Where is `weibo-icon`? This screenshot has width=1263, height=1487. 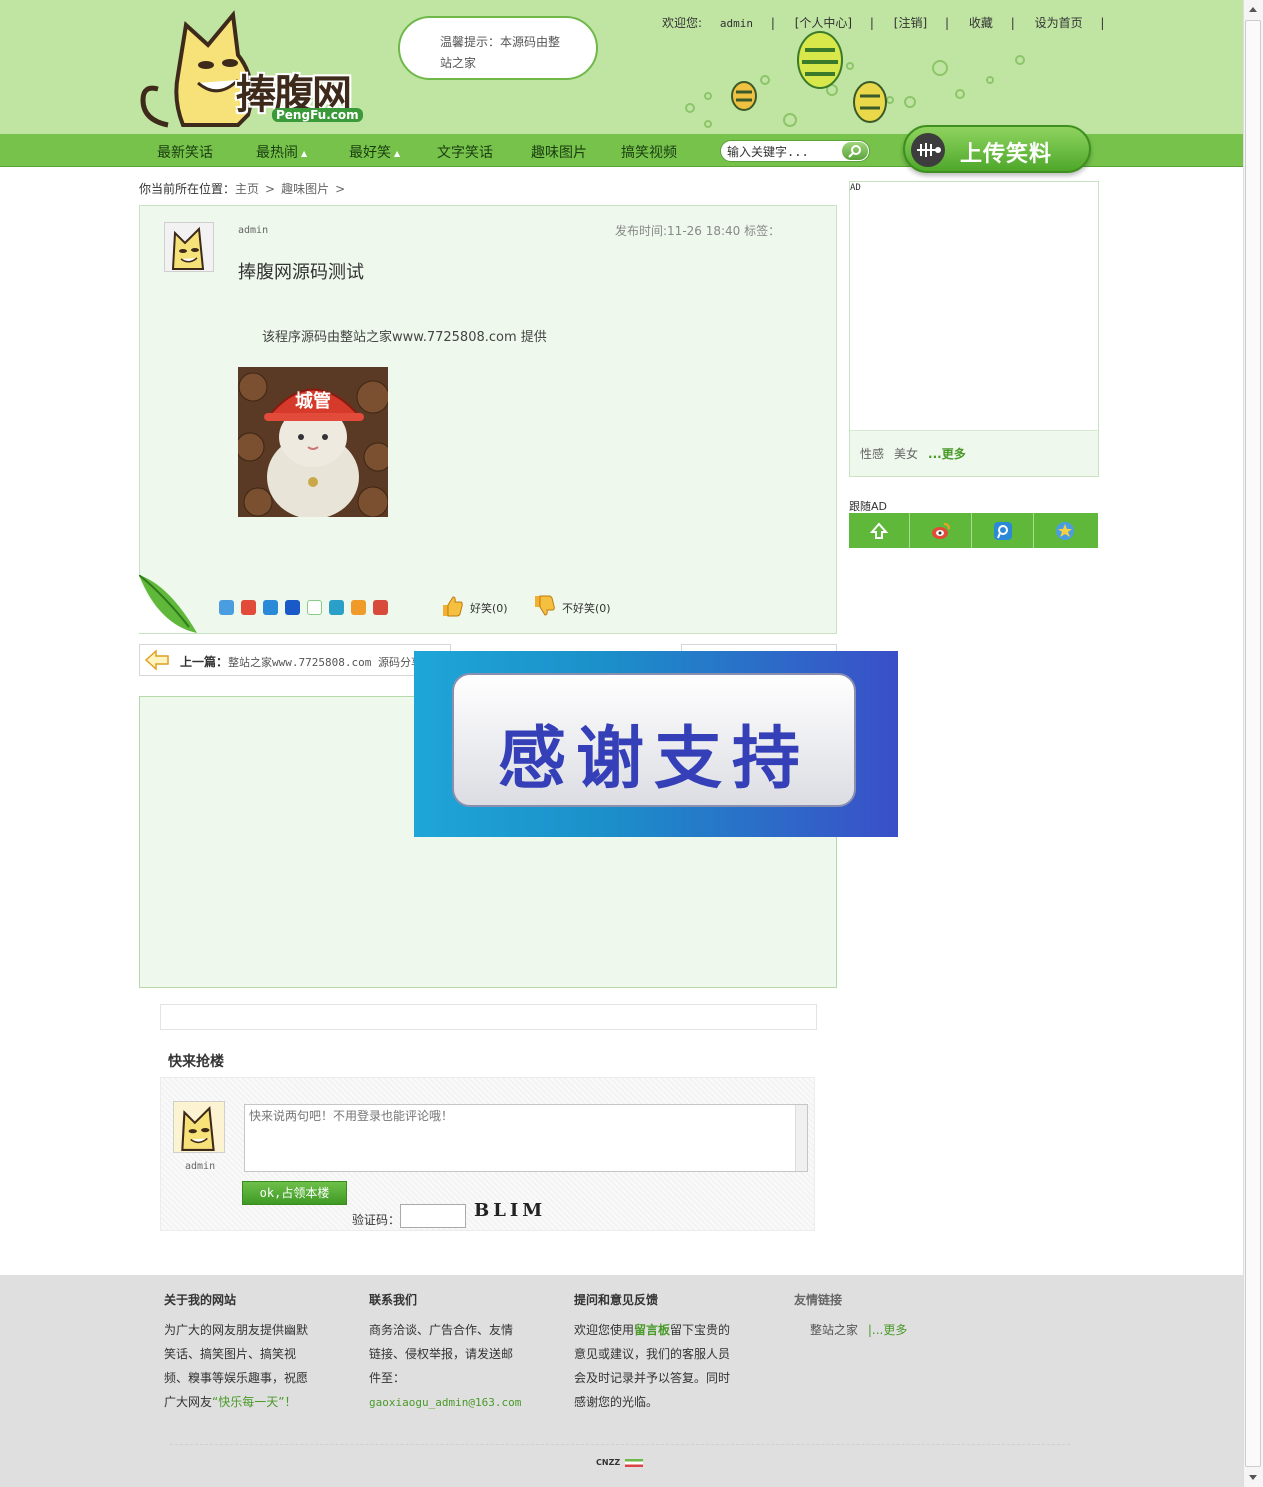
weibo-icon is located at coordinates (941, 531).